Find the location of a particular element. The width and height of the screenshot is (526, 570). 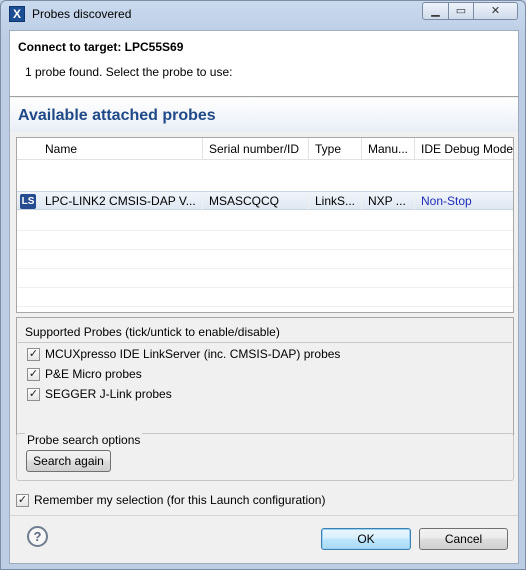

column-type: Type is located at coordinates (335, 149).